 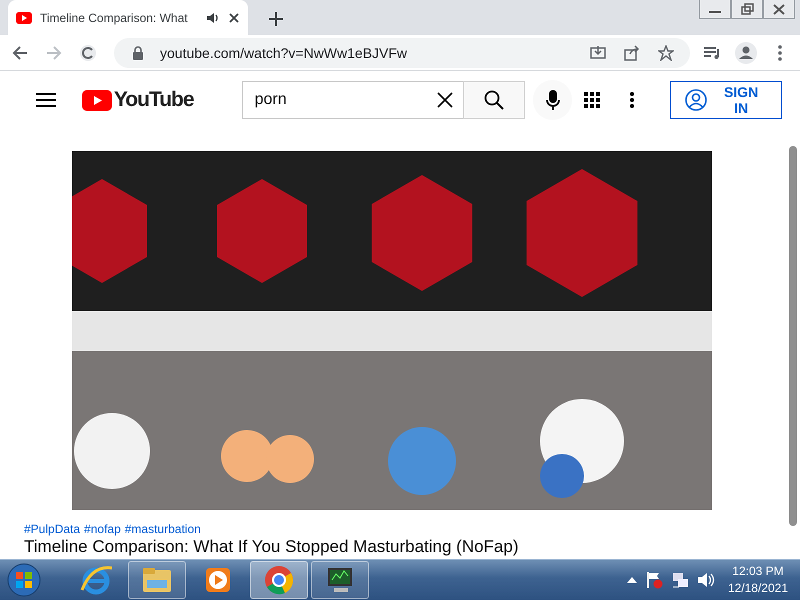 What do you see at coordinates (592, 100) in the screenshot?
I see `apps-grid-icon` at bounding box center [592, 100].